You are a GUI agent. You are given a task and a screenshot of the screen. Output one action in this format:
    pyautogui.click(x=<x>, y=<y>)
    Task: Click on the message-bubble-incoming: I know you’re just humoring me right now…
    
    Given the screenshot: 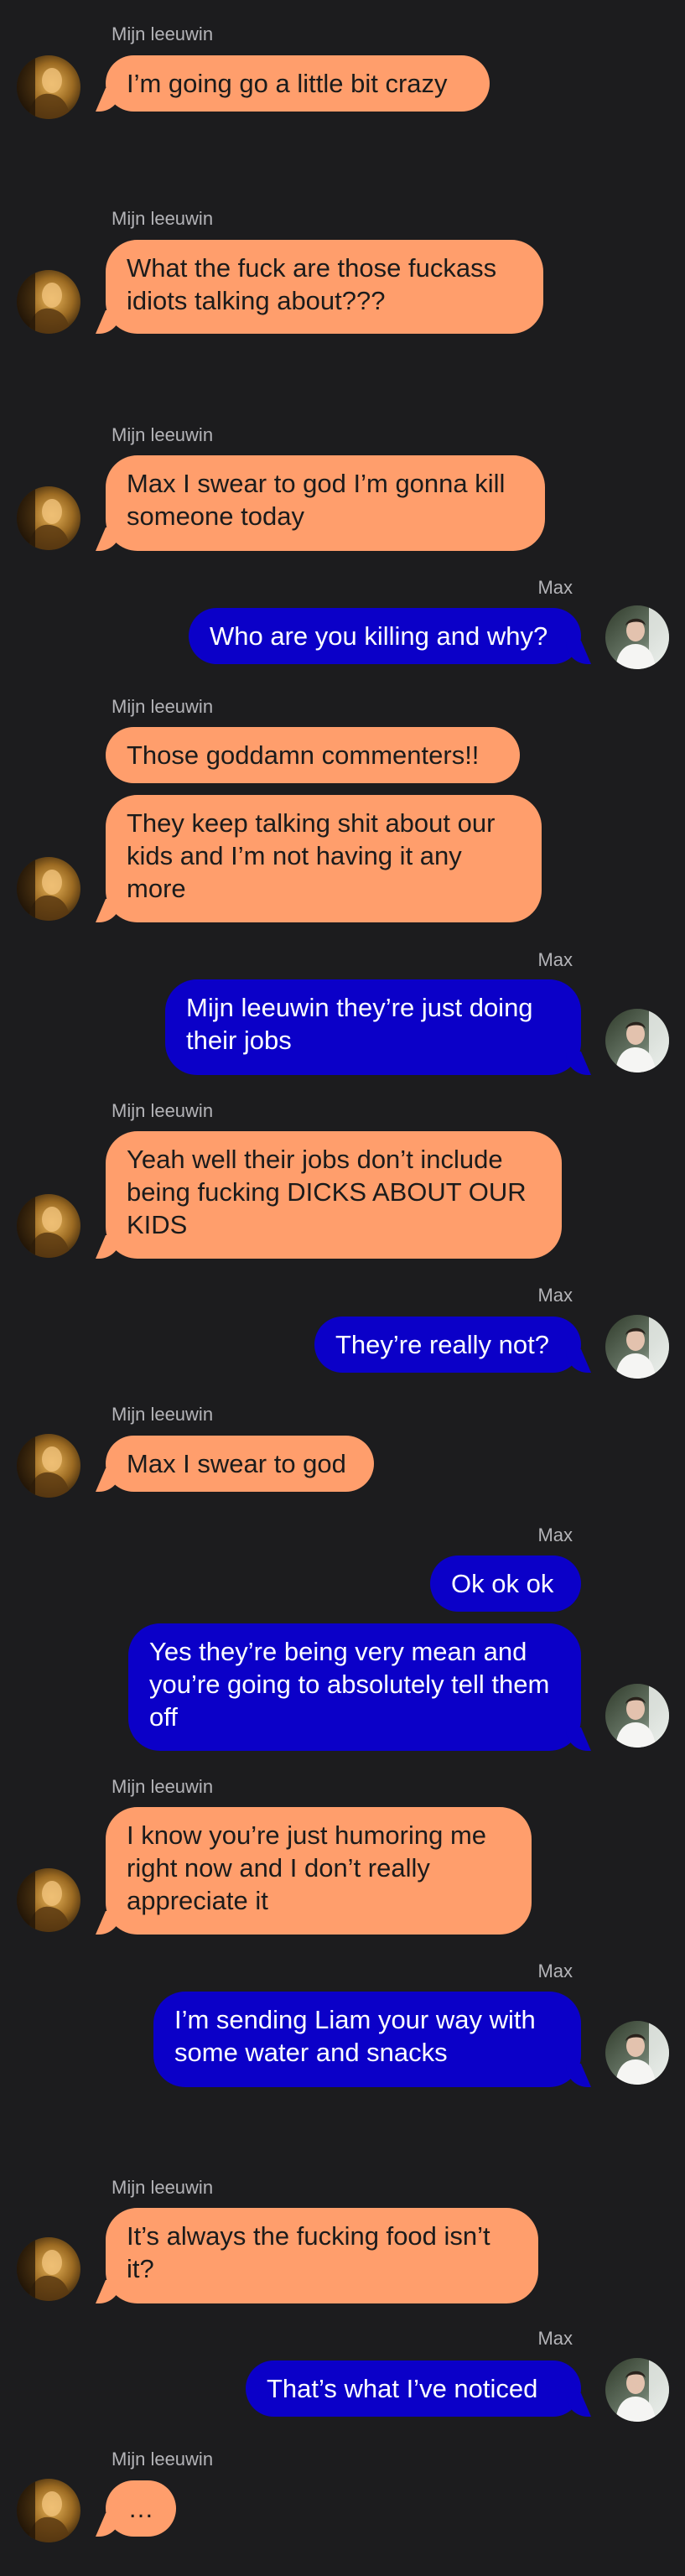 What is the action you would take?
    pyautogui.click(x=319, y=1871)
    